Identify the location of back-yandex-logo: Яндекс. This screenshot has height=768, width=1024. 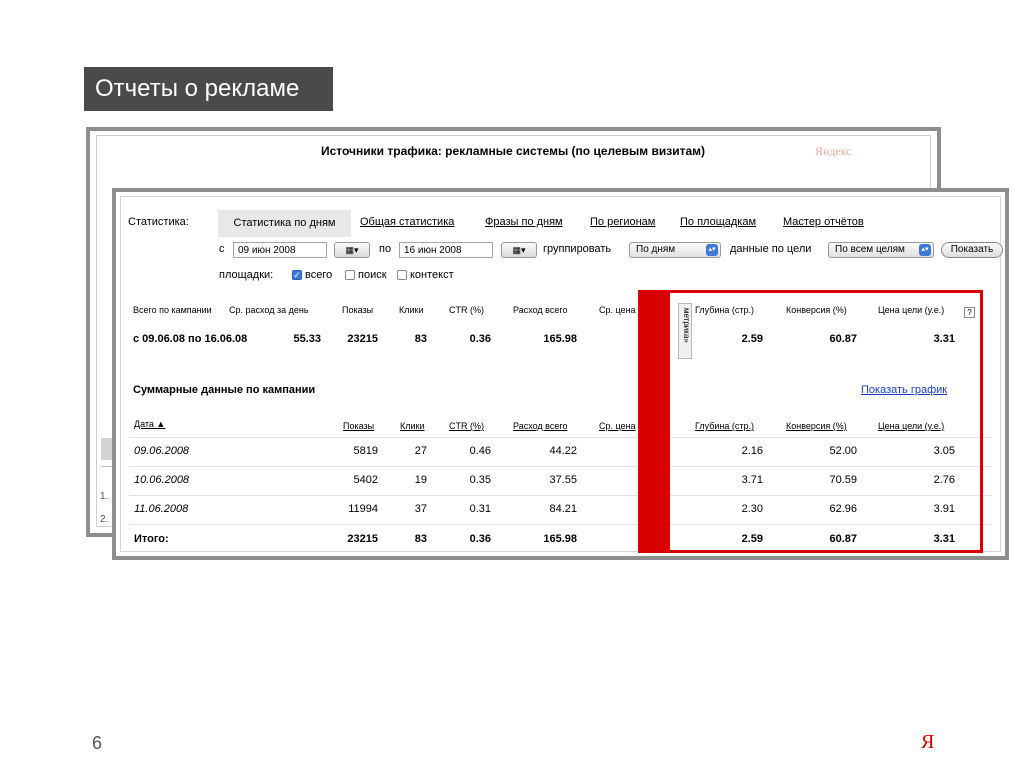
(833, 151).